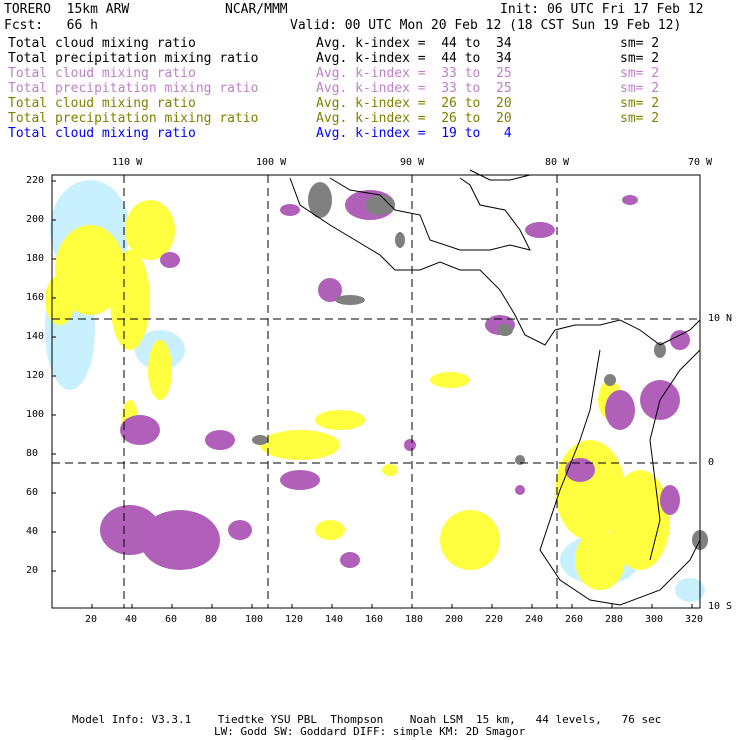  I want to click on x-tick-label: 80, so click(211, 619).